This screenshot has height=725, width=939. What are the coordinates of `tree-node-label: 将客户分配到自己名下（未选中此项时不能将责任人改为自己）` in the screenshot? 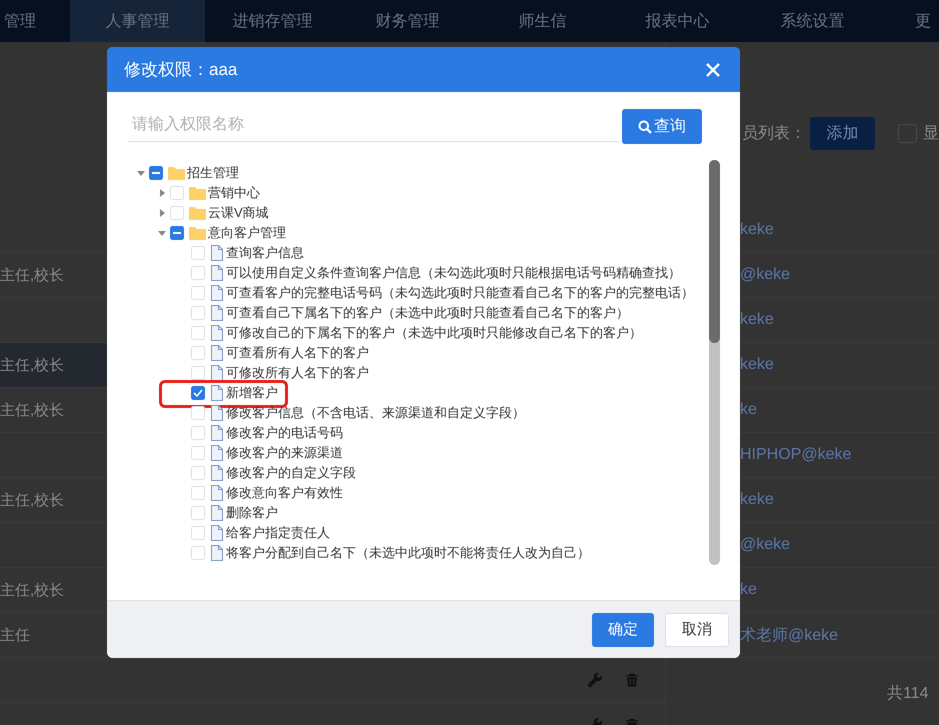 It's located at (408, 552).